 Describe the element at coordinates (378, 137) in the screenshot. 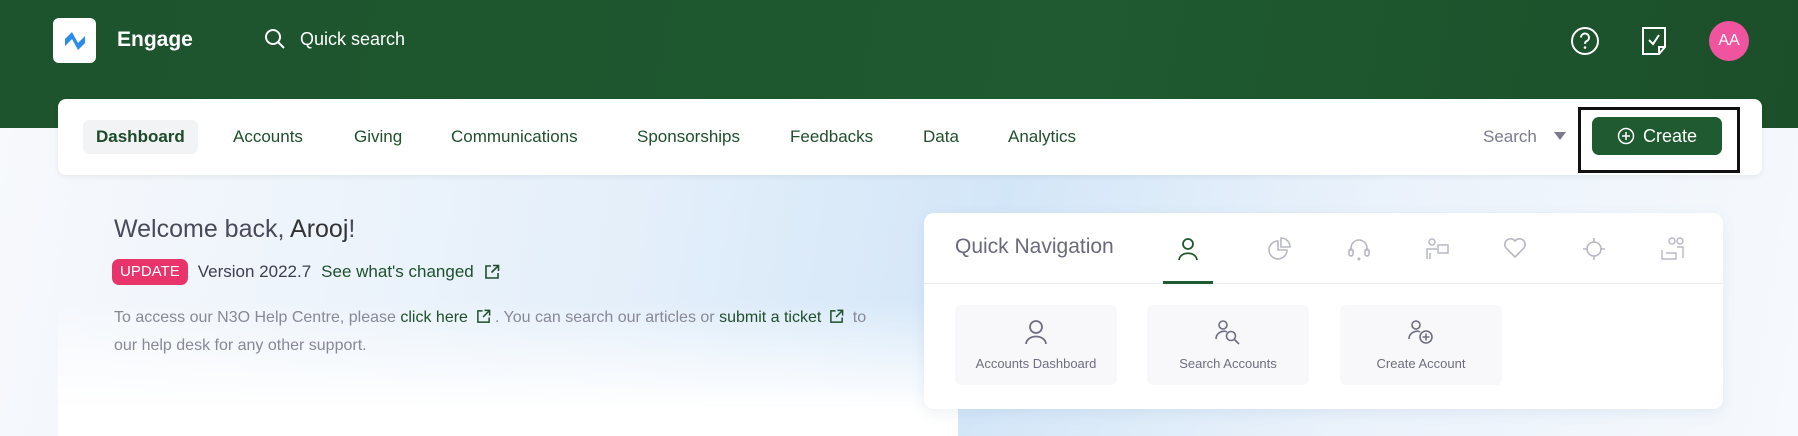

I see `nav-giving: Giving` at that location.